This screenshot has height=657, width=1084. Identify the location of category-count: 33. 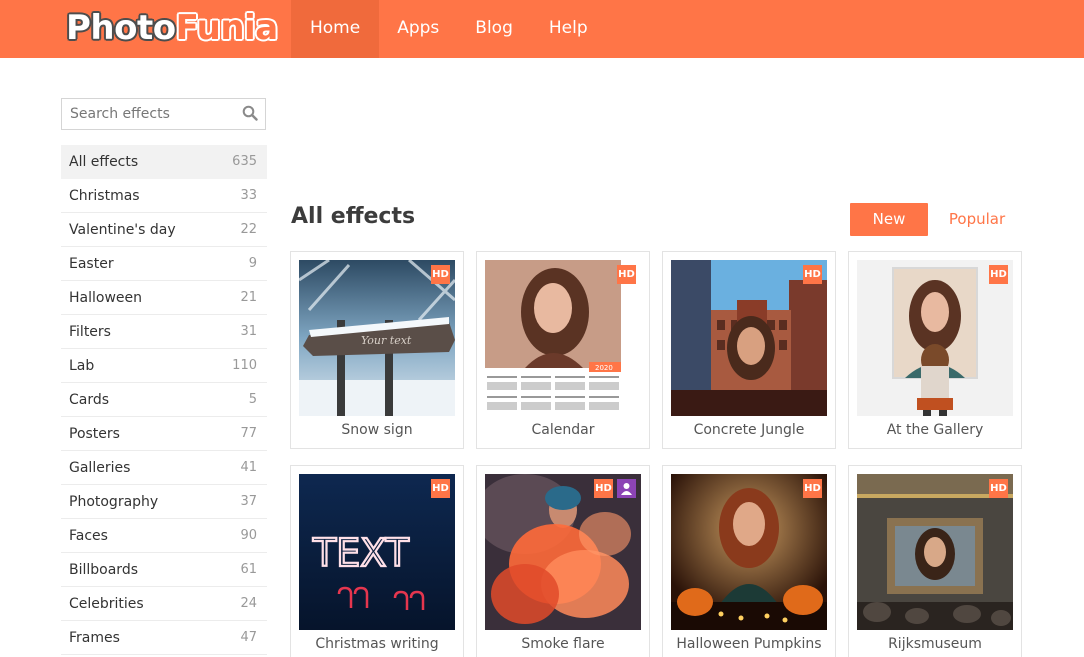
(248, 195).